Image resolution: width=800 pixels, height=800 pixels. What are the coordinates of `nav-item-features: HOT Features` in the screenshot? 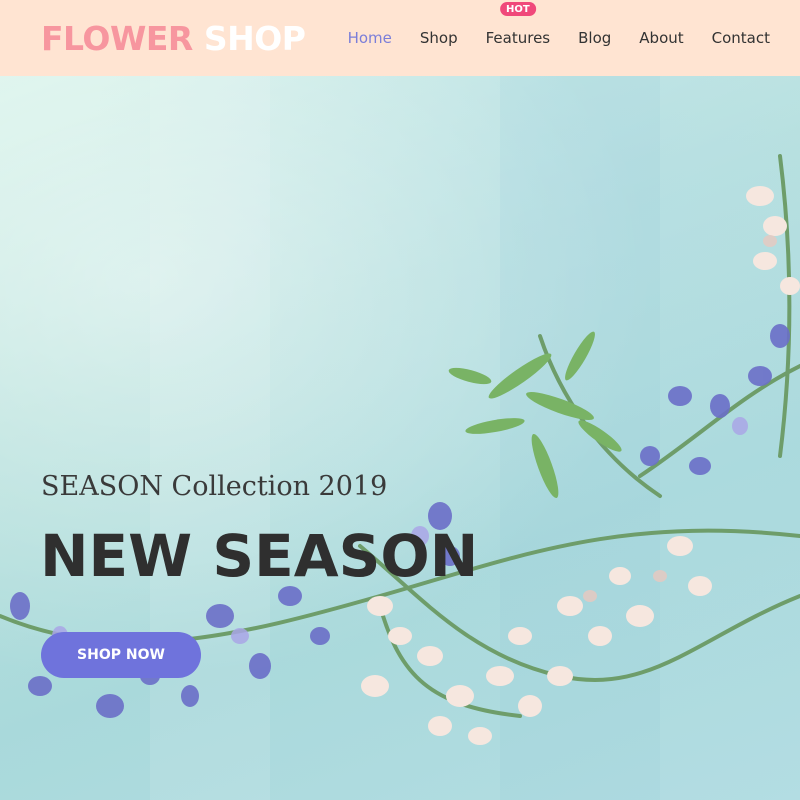 It's located at (518, 24).